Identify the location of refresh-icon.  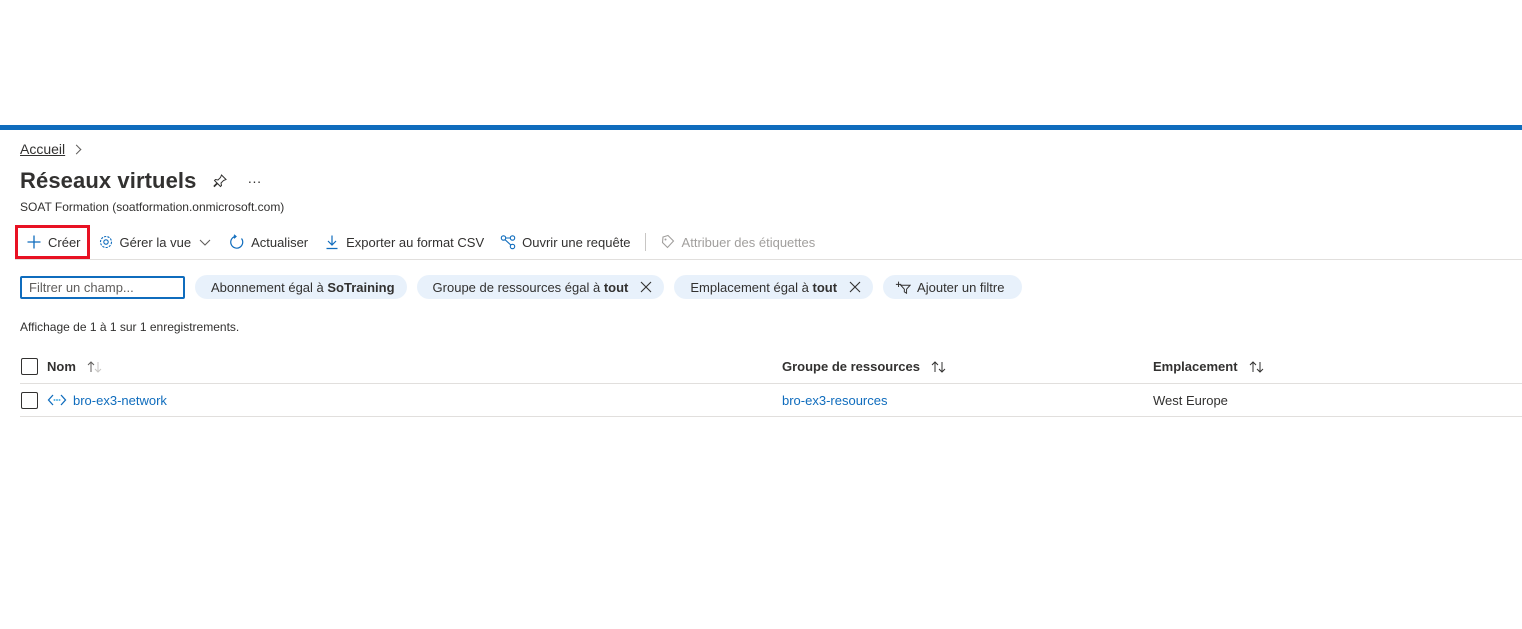
(237, 242).